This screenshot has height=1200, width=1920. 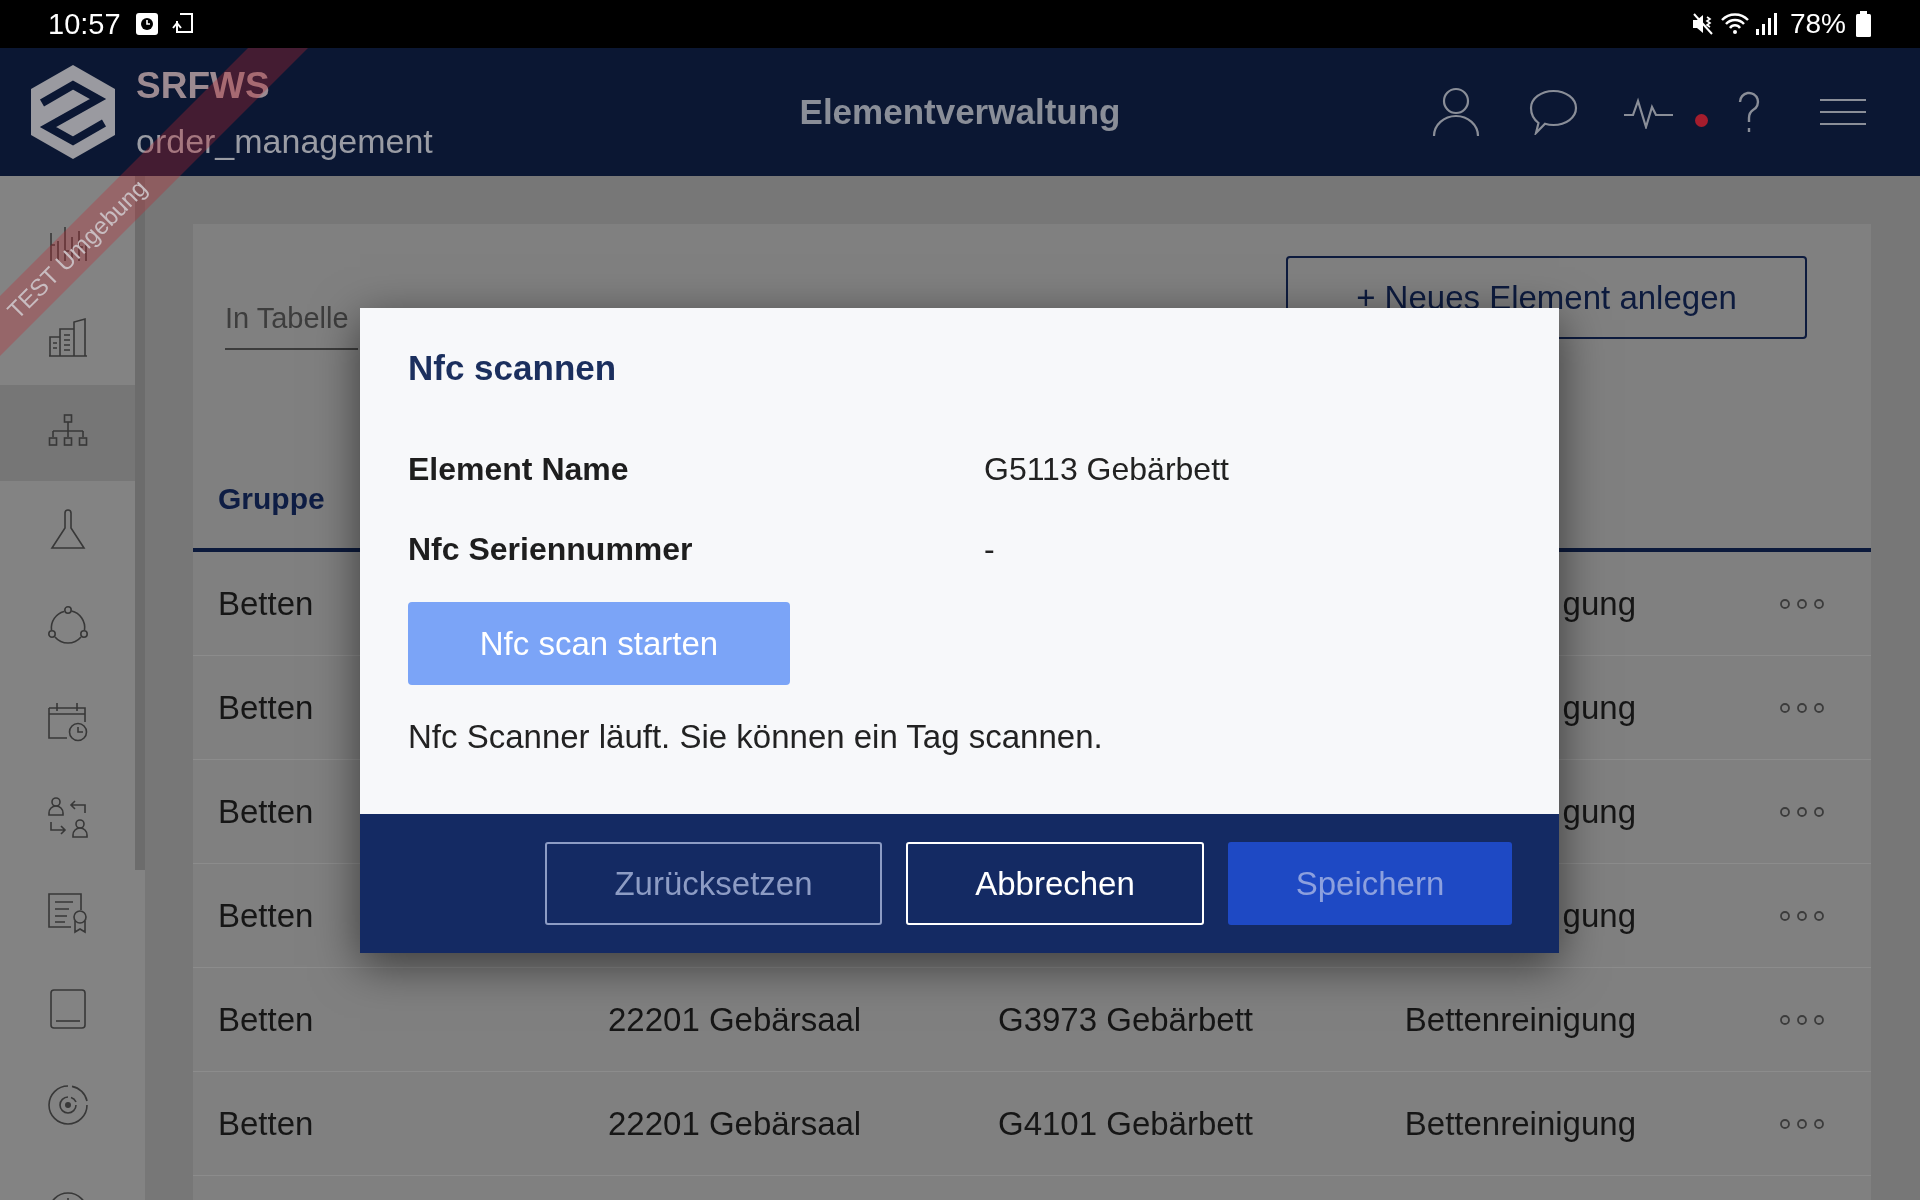 I want to click on battery-percent: 78%, so click(x=1817, y=24).